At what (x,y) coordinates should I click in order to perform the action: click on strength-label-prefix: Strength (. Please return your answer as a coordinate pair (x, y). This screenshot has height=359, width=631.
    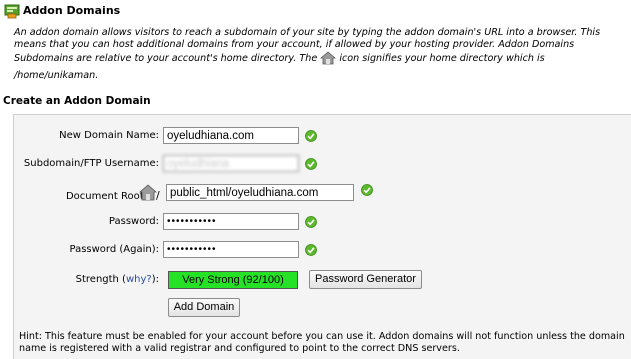
    Looking at the image, I should click on (100, 279).